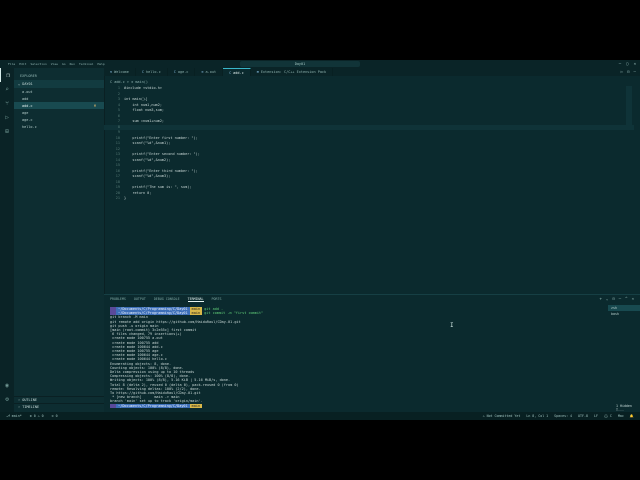 The width and height of the screenshot is (640, 480). I want to click on status-left-item: ⎇ main*, so click(14, 416).